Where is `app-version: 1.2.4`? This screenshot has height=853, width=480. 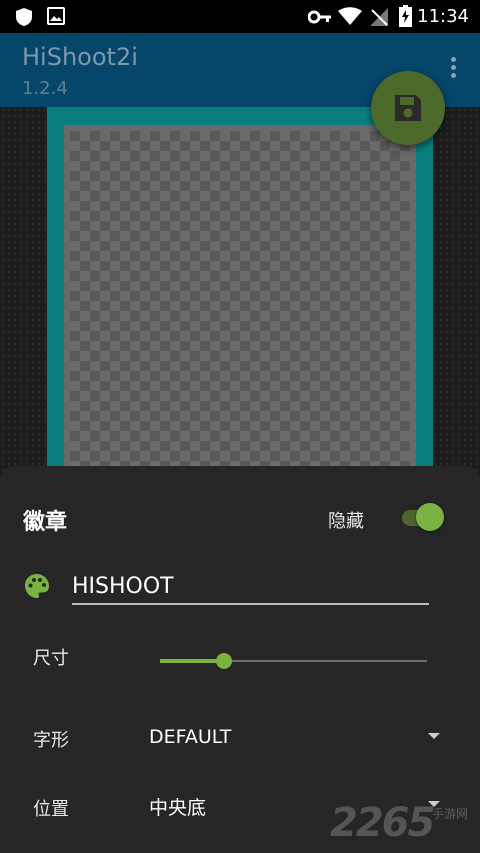 app-version: 1.2.4 is located at coordinates (45, 88).